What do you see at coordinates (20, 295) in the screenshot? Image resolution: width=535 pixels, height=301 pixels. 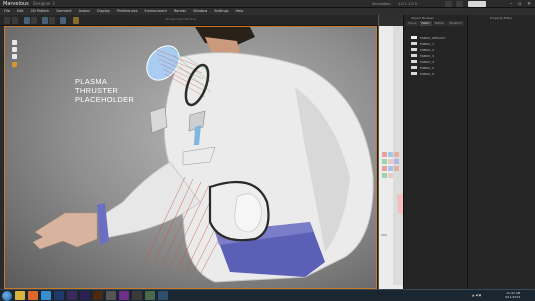 I see `explorer-icon` at bounding box center [20, 295].